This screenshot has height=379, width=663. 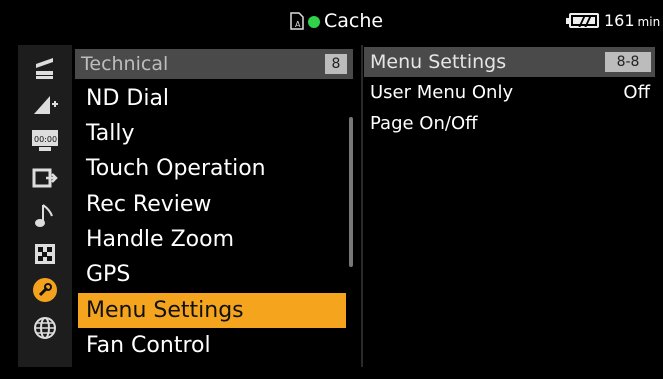 I want to click on tc-output-icon, so click(x=45, y=178).